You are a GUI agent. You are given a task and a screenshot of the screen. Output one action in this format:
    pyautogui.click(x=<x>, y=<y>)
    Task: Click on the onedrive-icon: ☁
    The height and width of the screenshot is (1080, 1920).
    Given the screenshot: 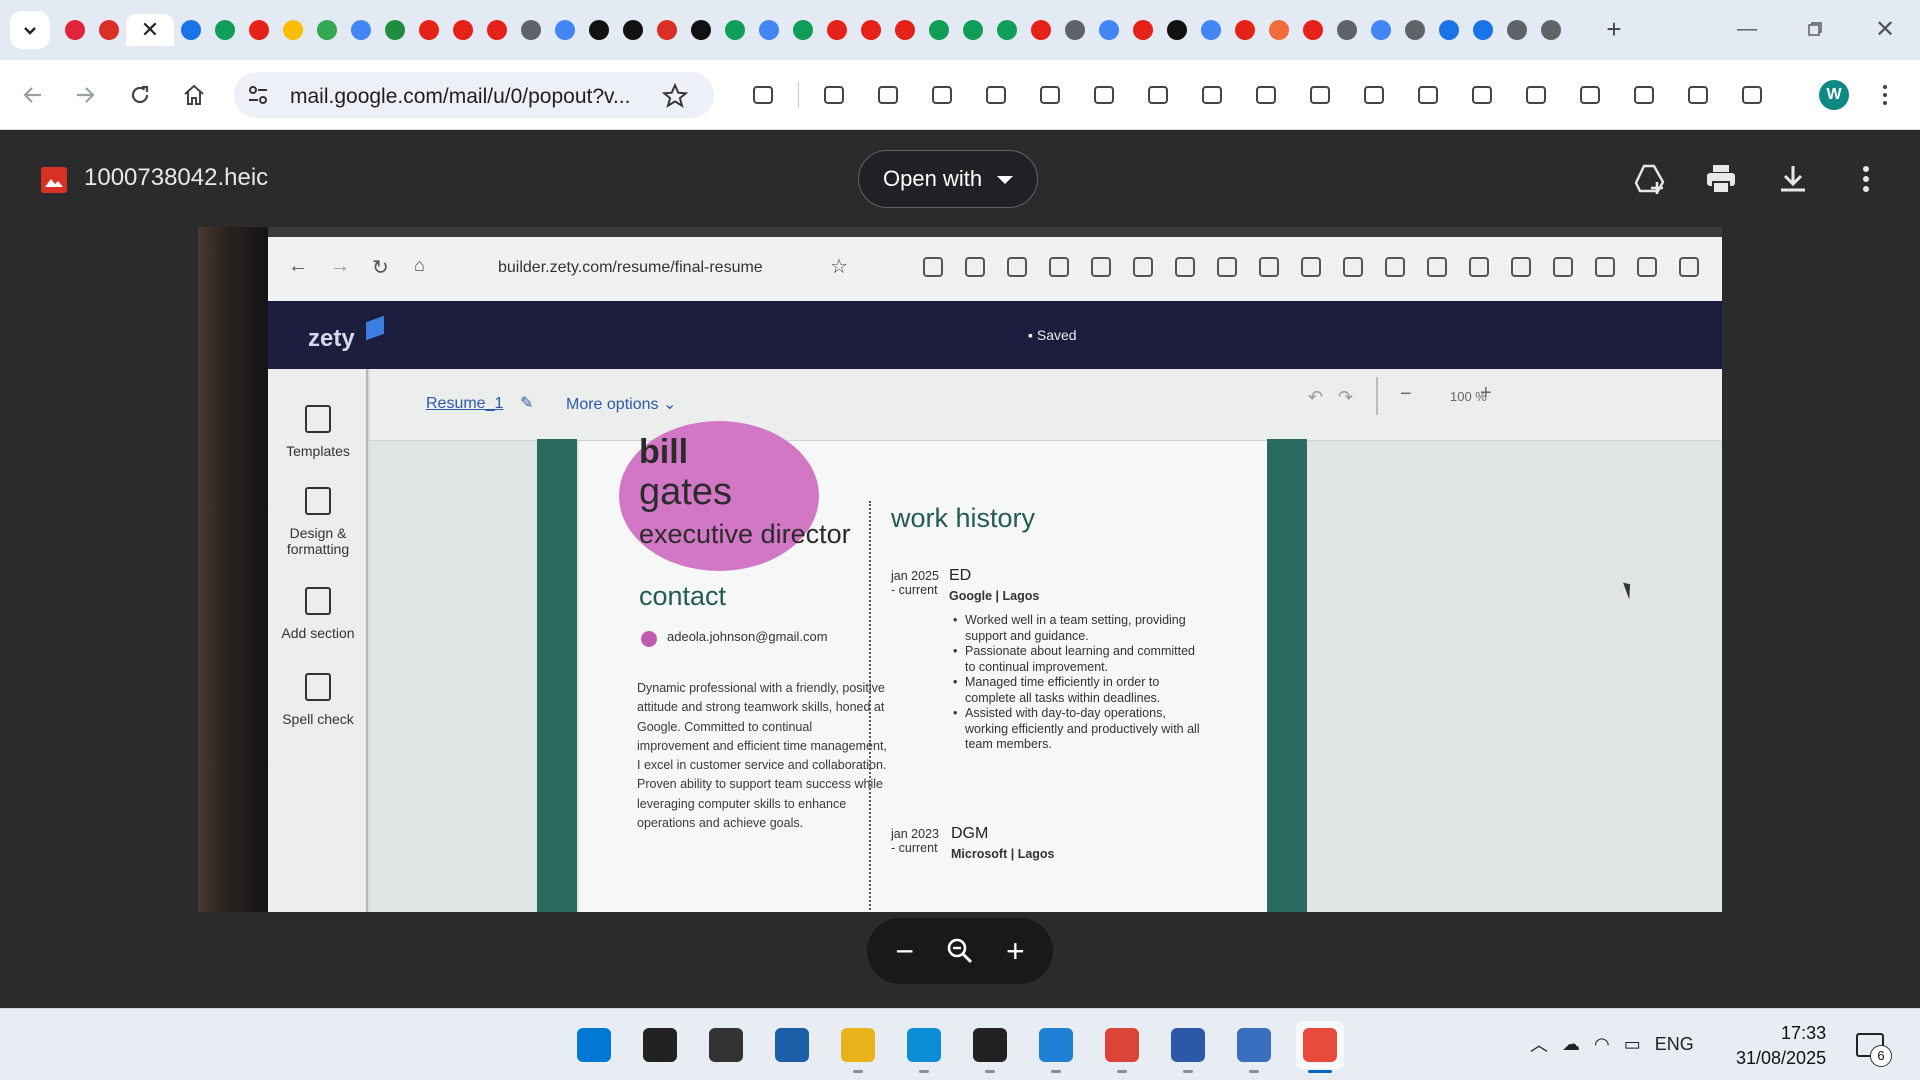 What is the action you would take?
    pyautogui.click(x=1571, y=1044)
    